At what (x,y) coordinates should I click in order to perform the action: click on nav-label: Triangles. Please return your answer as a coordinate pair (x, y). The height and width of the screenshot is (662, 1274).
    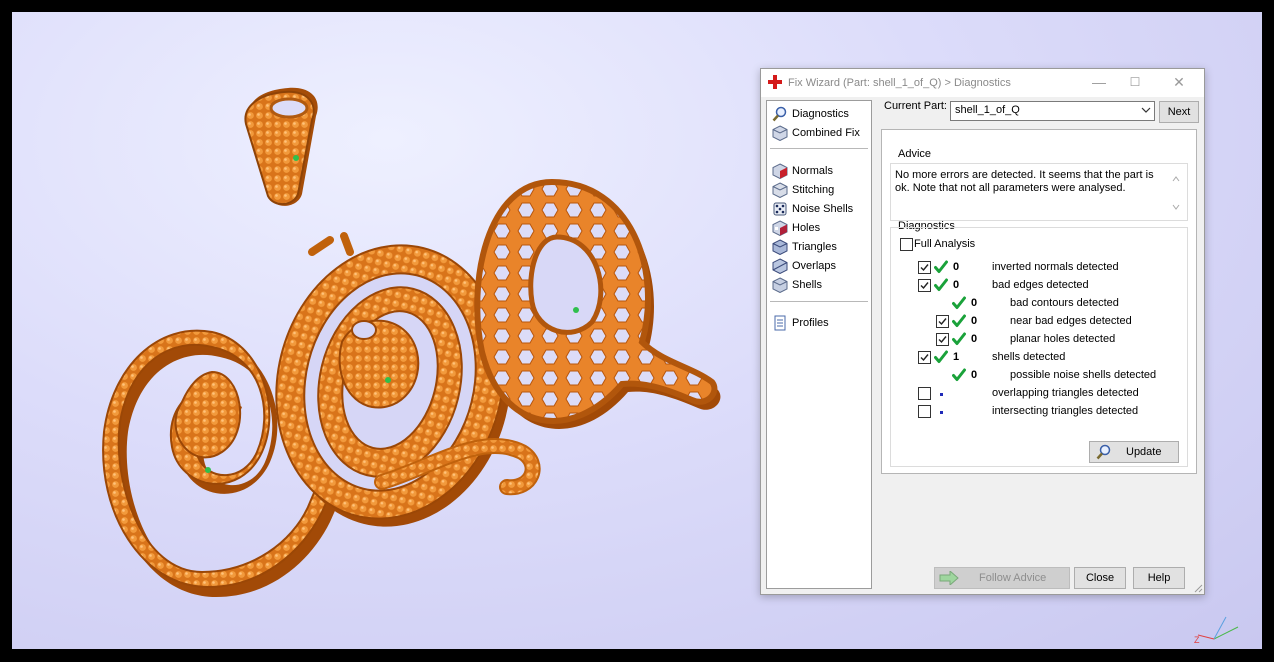
    Looking at the image, I should click on (814, 247).